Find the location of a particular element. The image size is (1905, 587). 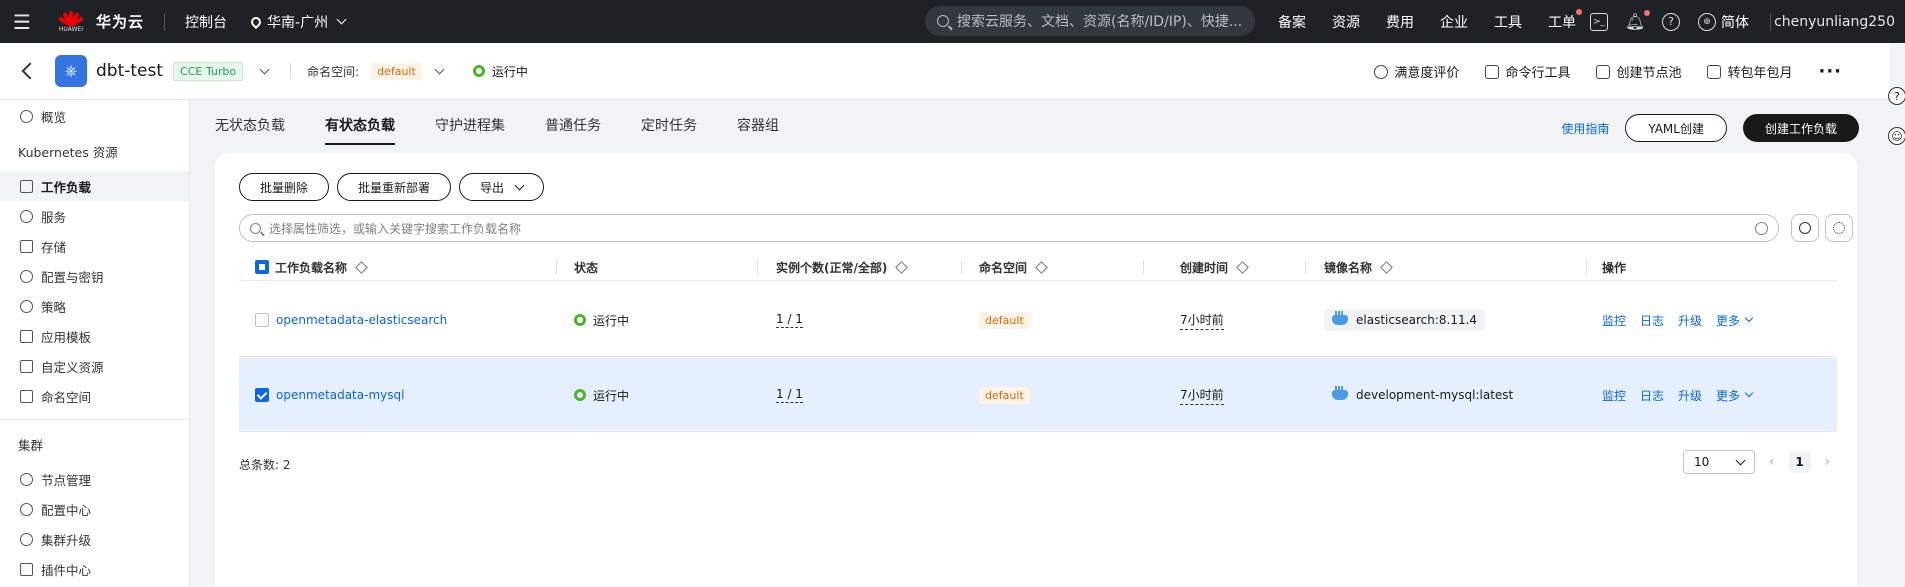

refresh-button is located at coordinates (1805, 228).